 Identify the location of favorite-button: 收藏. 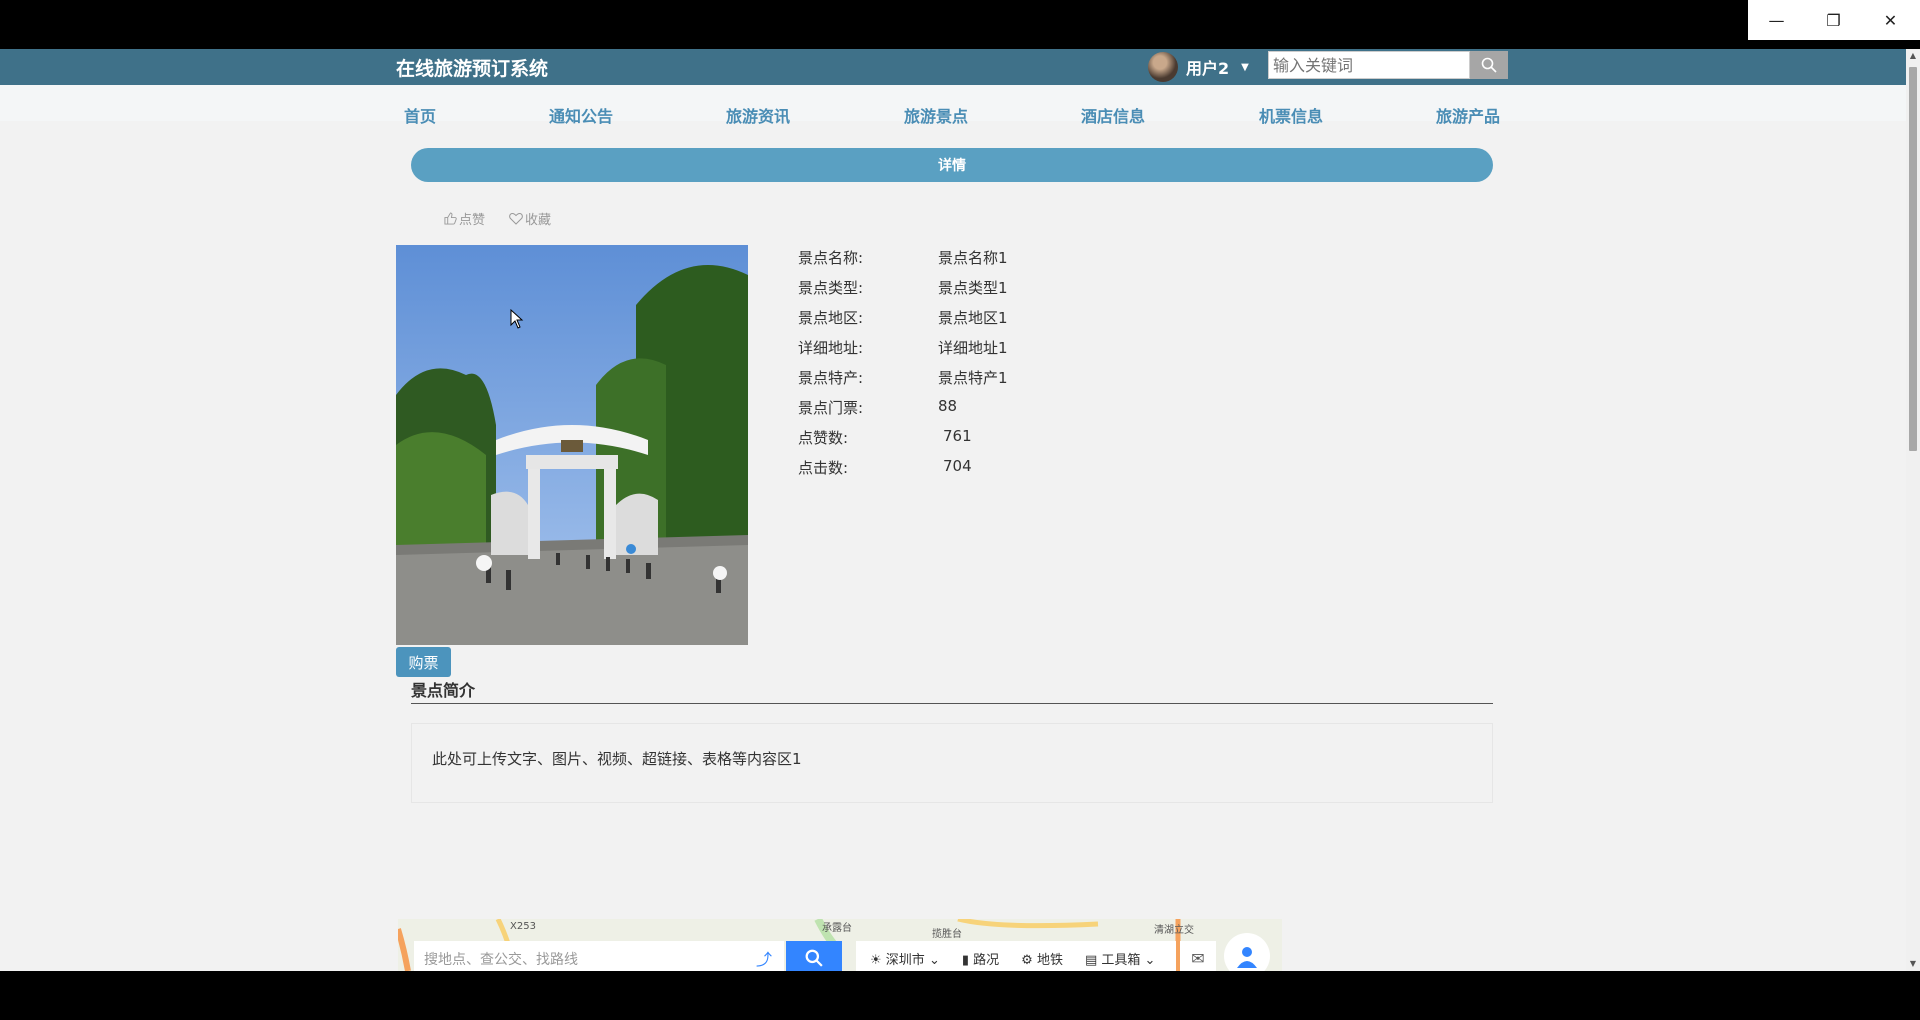
(530, 218).